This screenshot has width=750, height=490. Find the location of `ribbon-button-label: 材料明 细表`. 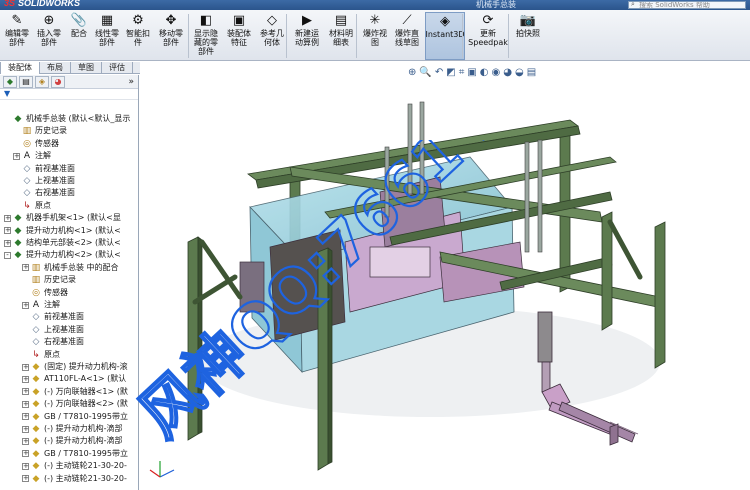

ribbon-button-label: 材料明 细表 is located at coordinates (341, 38).